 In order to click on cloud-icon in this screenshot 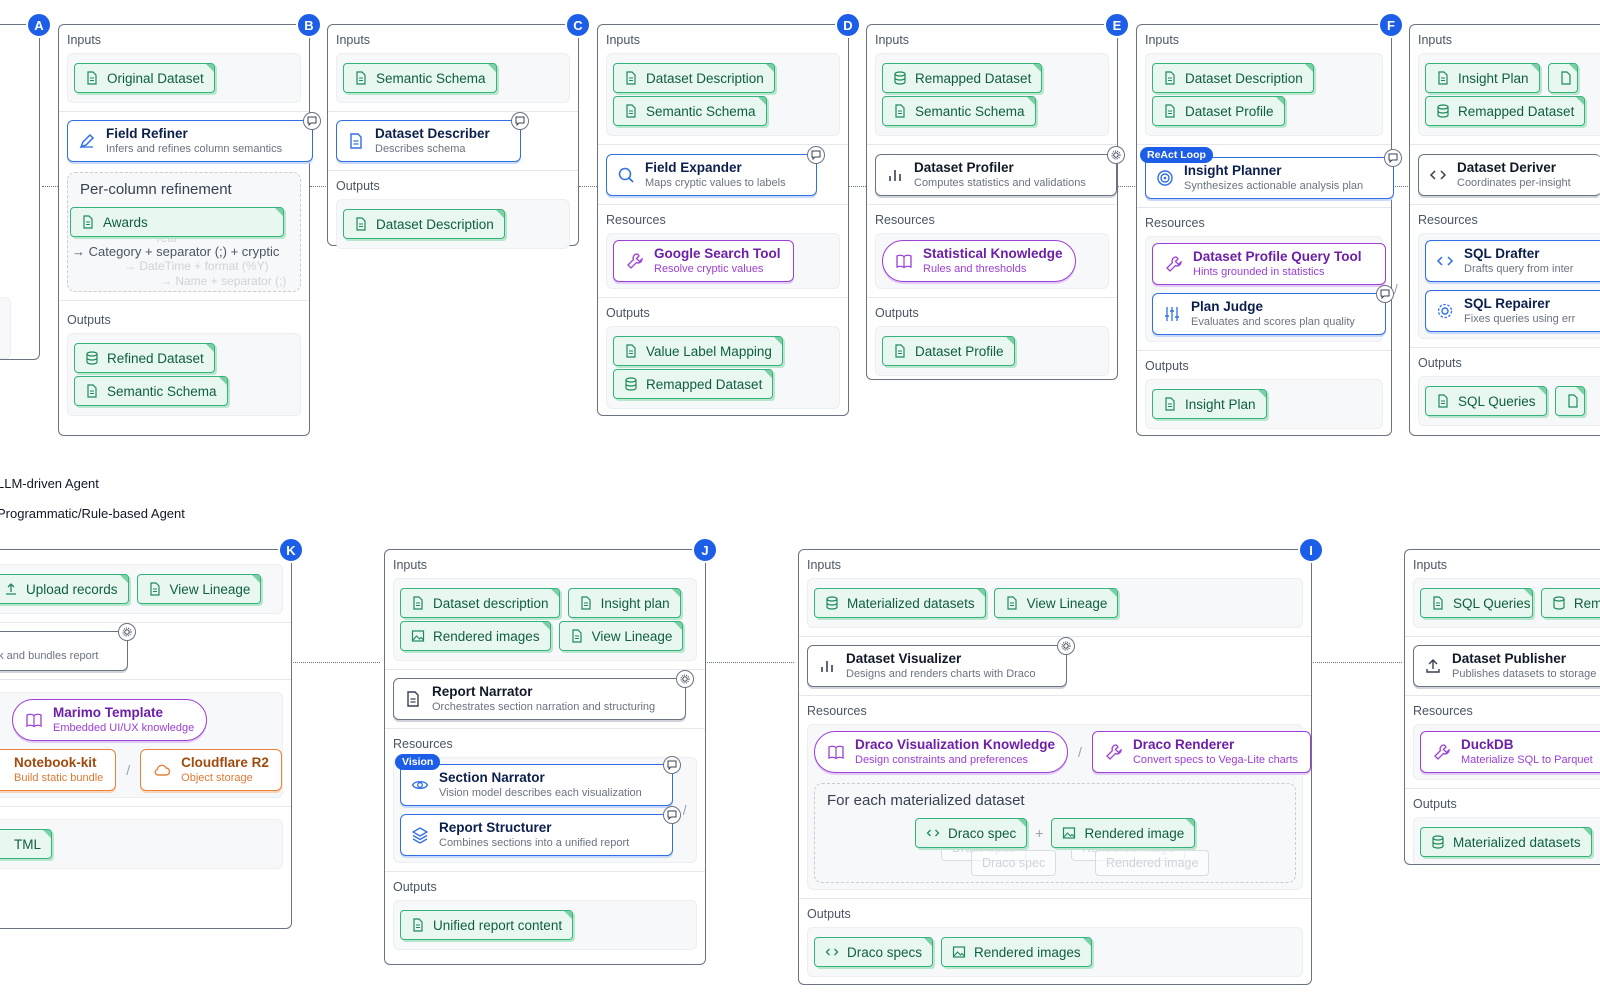, I will do `click(2, 770)`.